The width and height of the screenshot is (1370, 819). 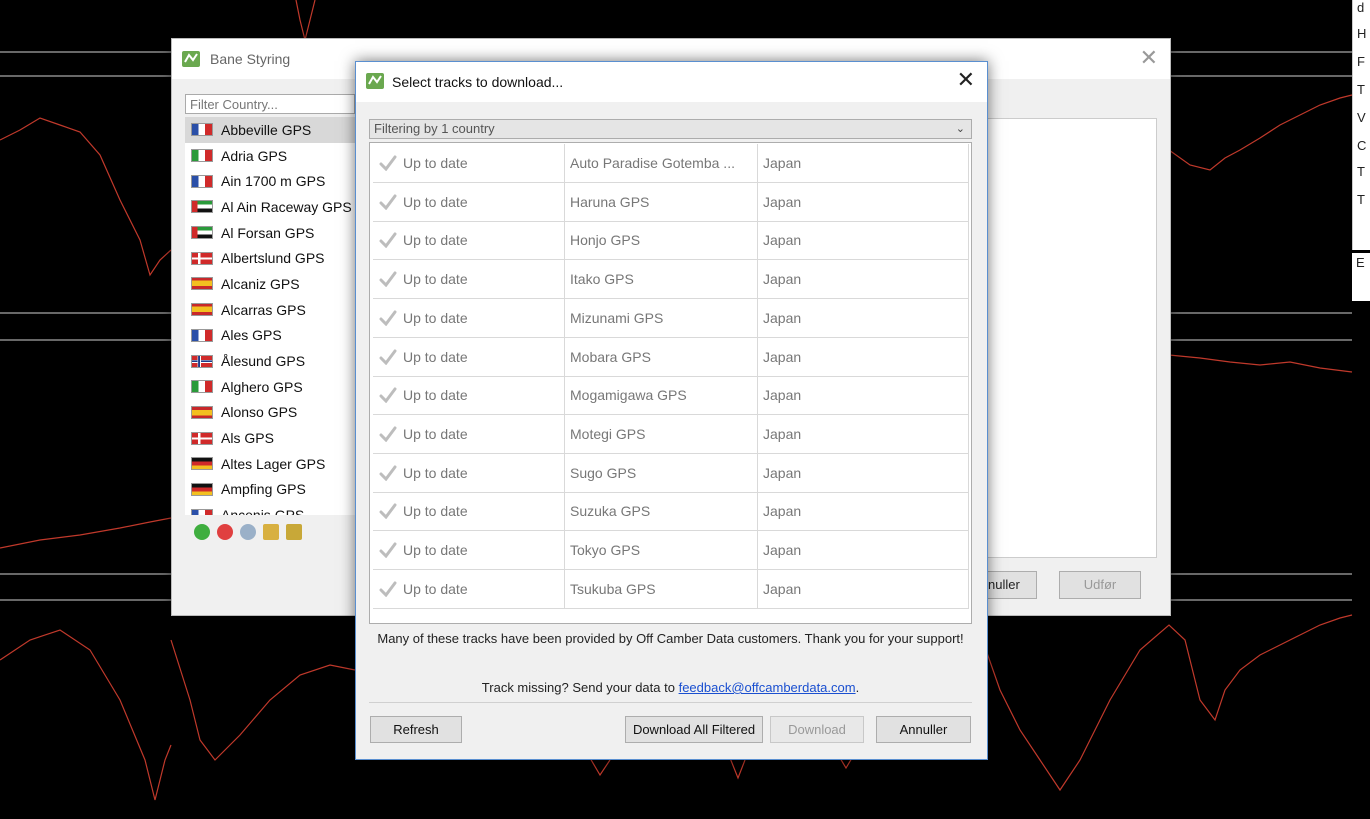 What do you see at coordinates (671, 512) in the screenshot?
I see `table-row: Up to date Suzuka GPS Japan` at bounding box center [671, 512].